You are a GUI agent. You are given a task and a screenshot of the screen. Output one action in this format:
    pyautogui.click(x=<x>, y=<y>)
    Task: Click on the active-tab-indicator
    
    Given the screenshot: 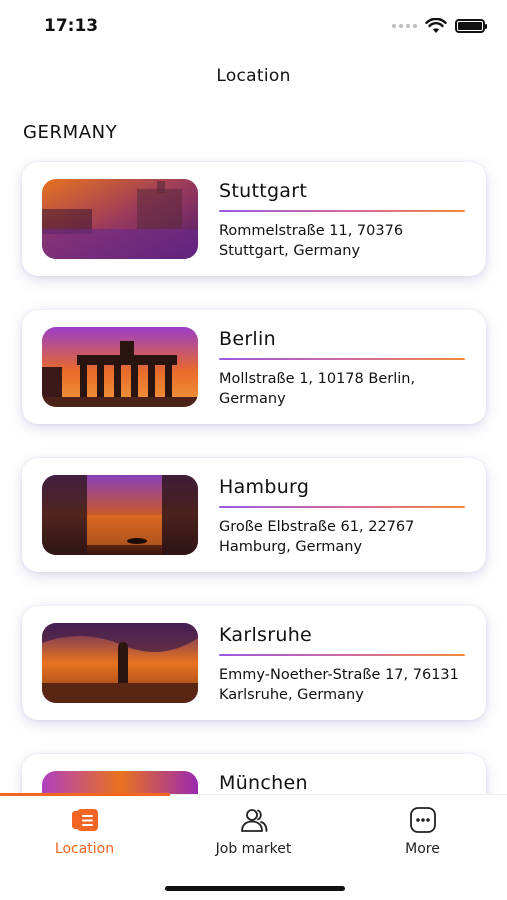 What is the action you would take?
    pyautogui.click(x=85, y=794)
    